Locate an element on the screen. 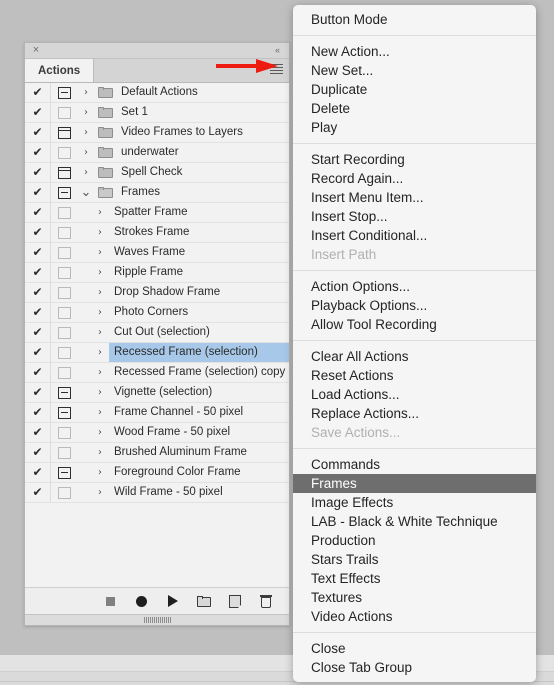  menu-item: Stars Trails is located at coordinates (414, 559).